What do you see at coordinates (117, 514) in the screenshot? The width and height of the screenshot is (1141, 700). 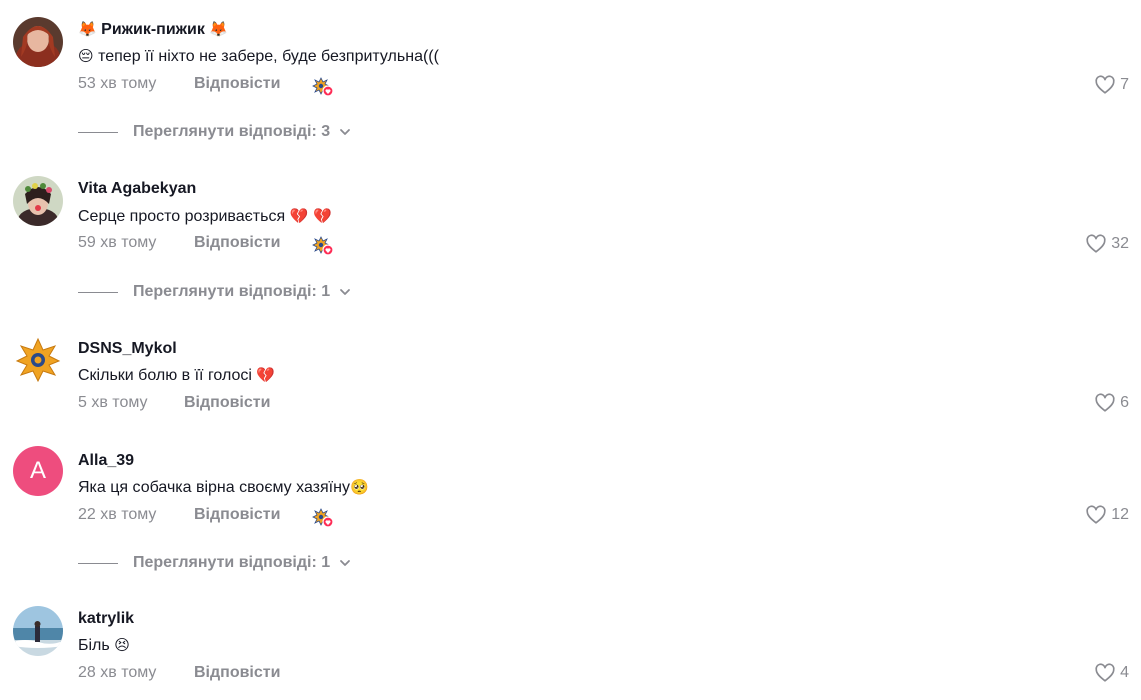 I see `comment-time: 22 хв тому` at bounding box center [117, 514].